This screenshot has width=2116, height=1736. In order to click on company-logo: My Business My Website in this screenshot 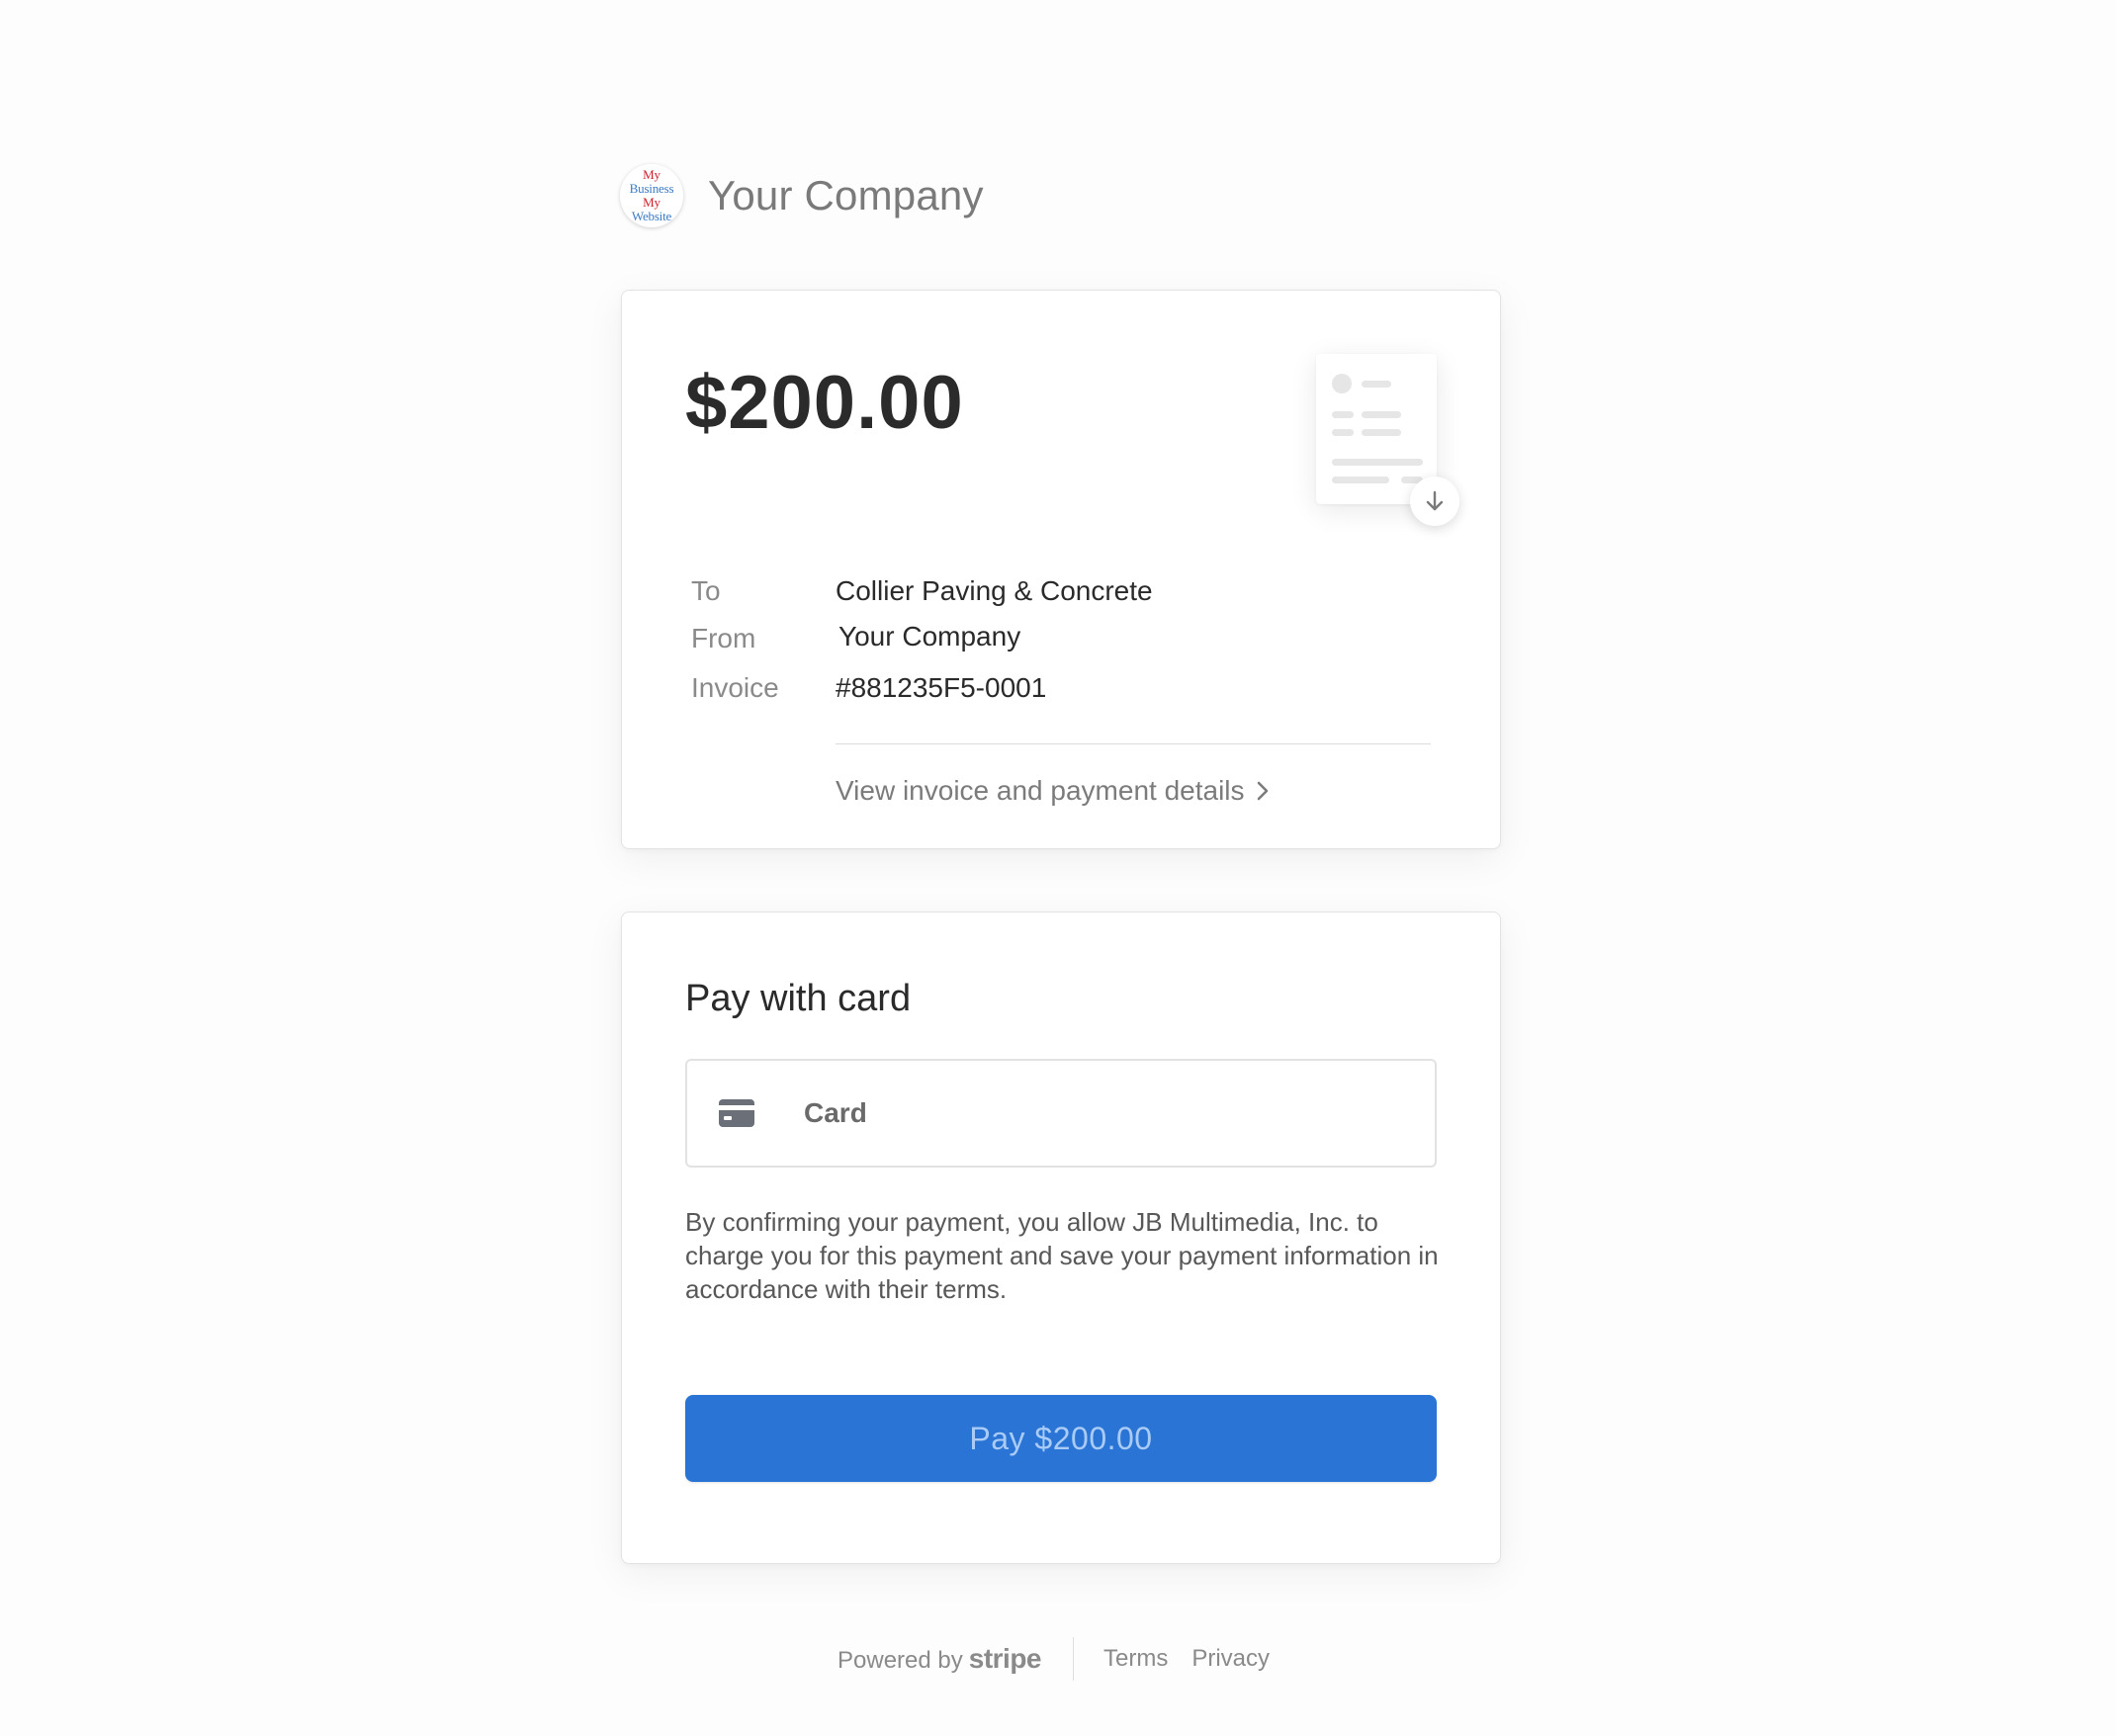, I will do `click(651, 195)`.